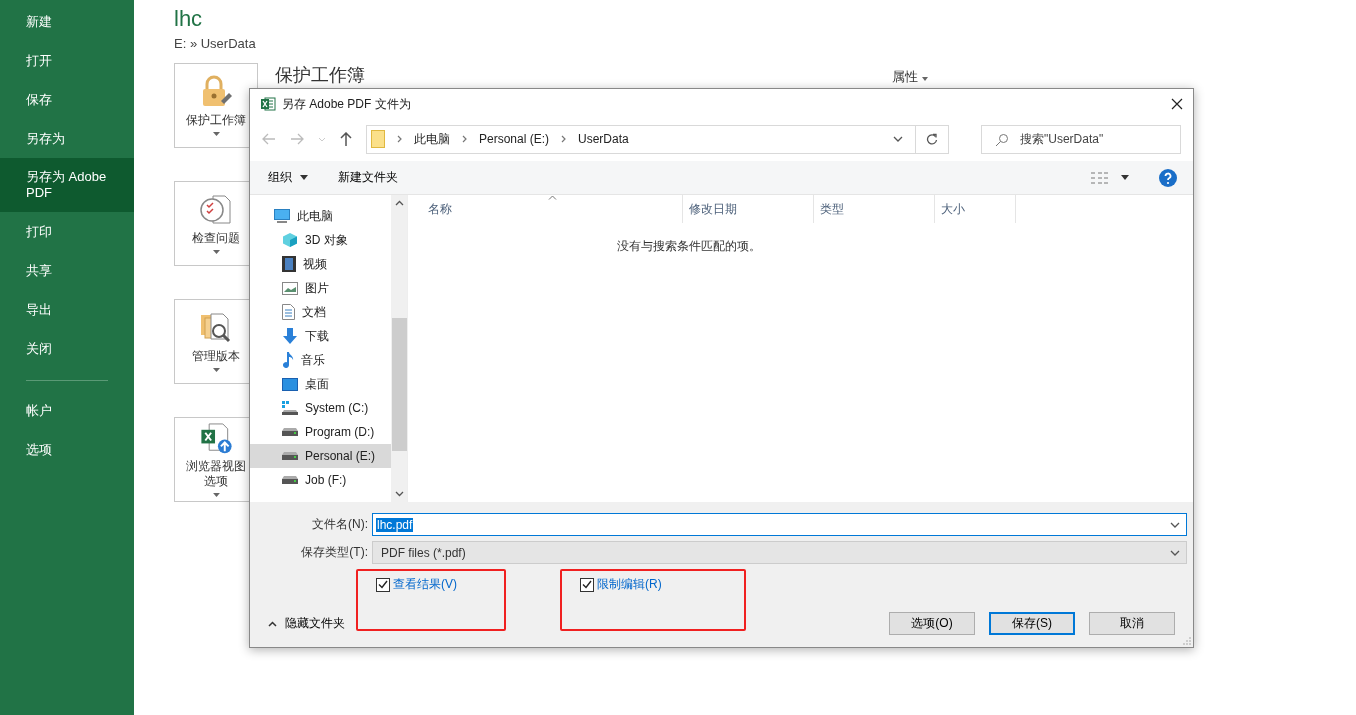  I want to click on sidebar-item: 打开, so click(67, 60).